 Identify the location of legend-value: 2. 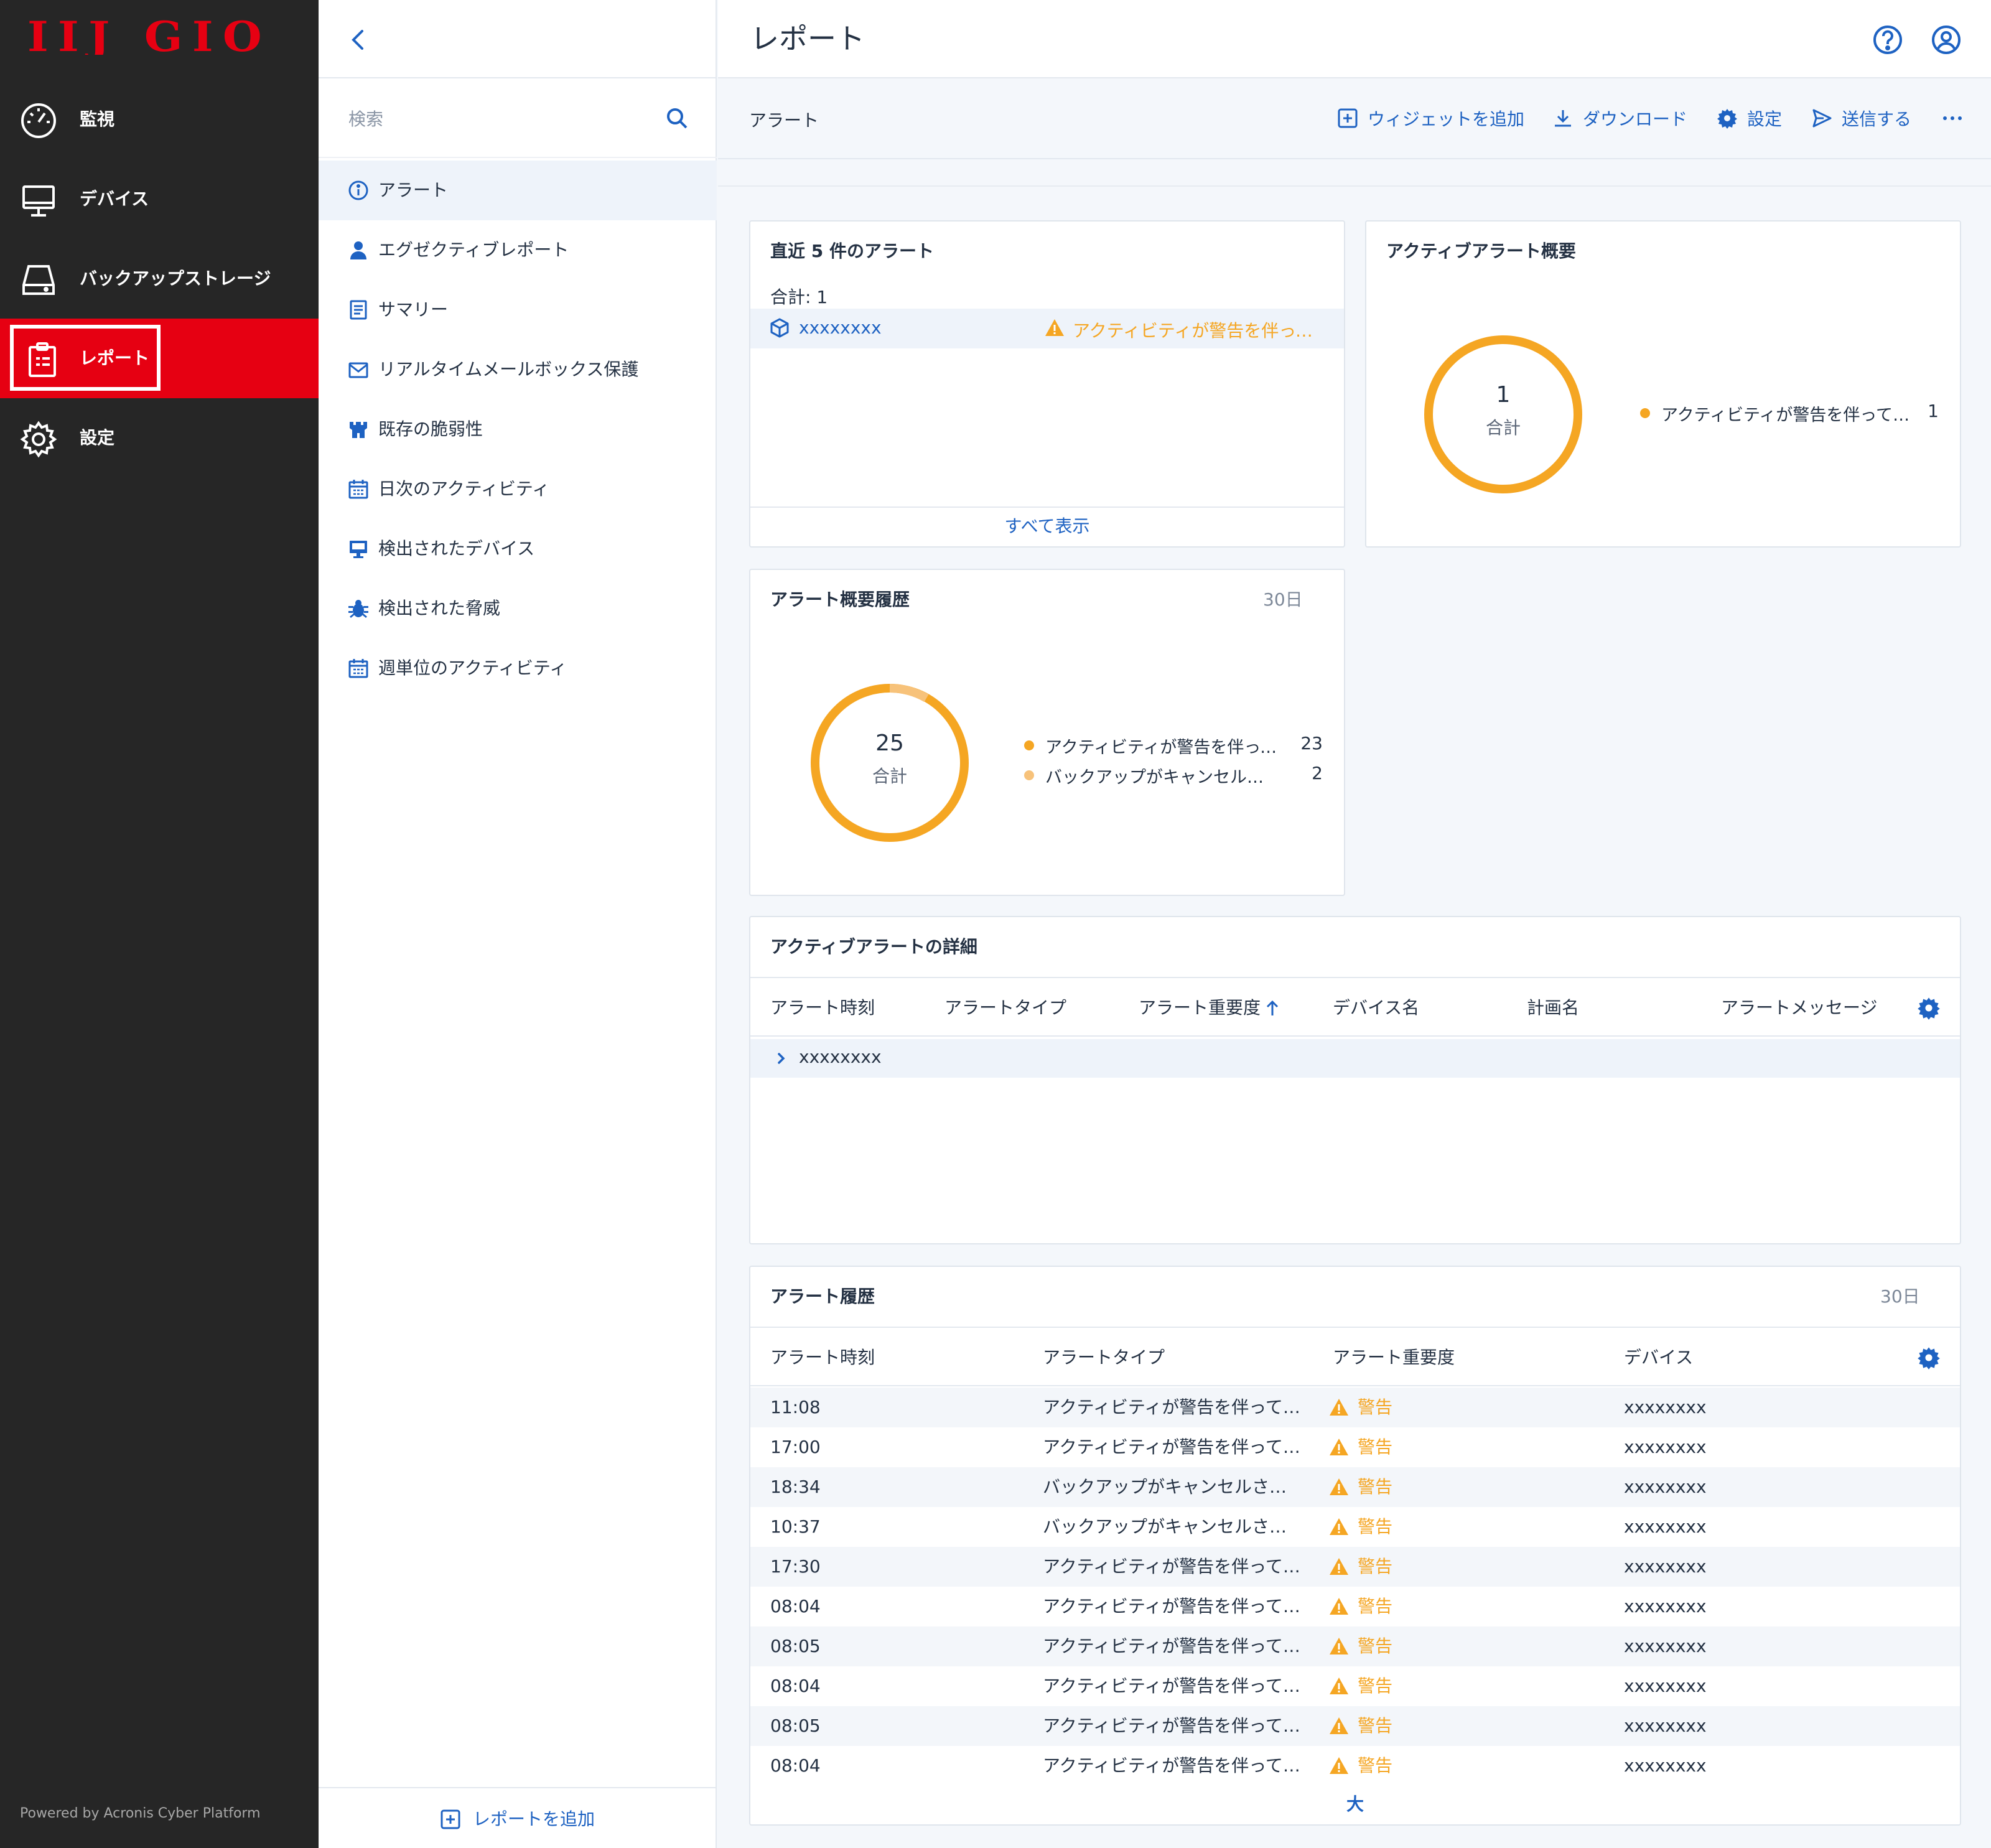
(1317, 773).